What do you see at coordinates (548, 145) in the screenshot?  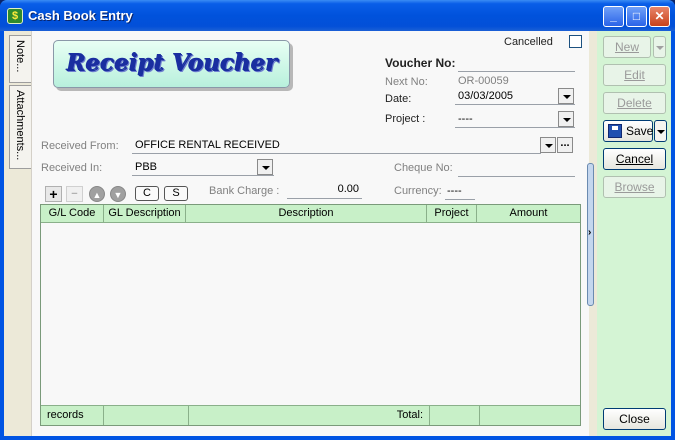 I see `received-from-dropdown-icon` at bounding box center [548, 145].